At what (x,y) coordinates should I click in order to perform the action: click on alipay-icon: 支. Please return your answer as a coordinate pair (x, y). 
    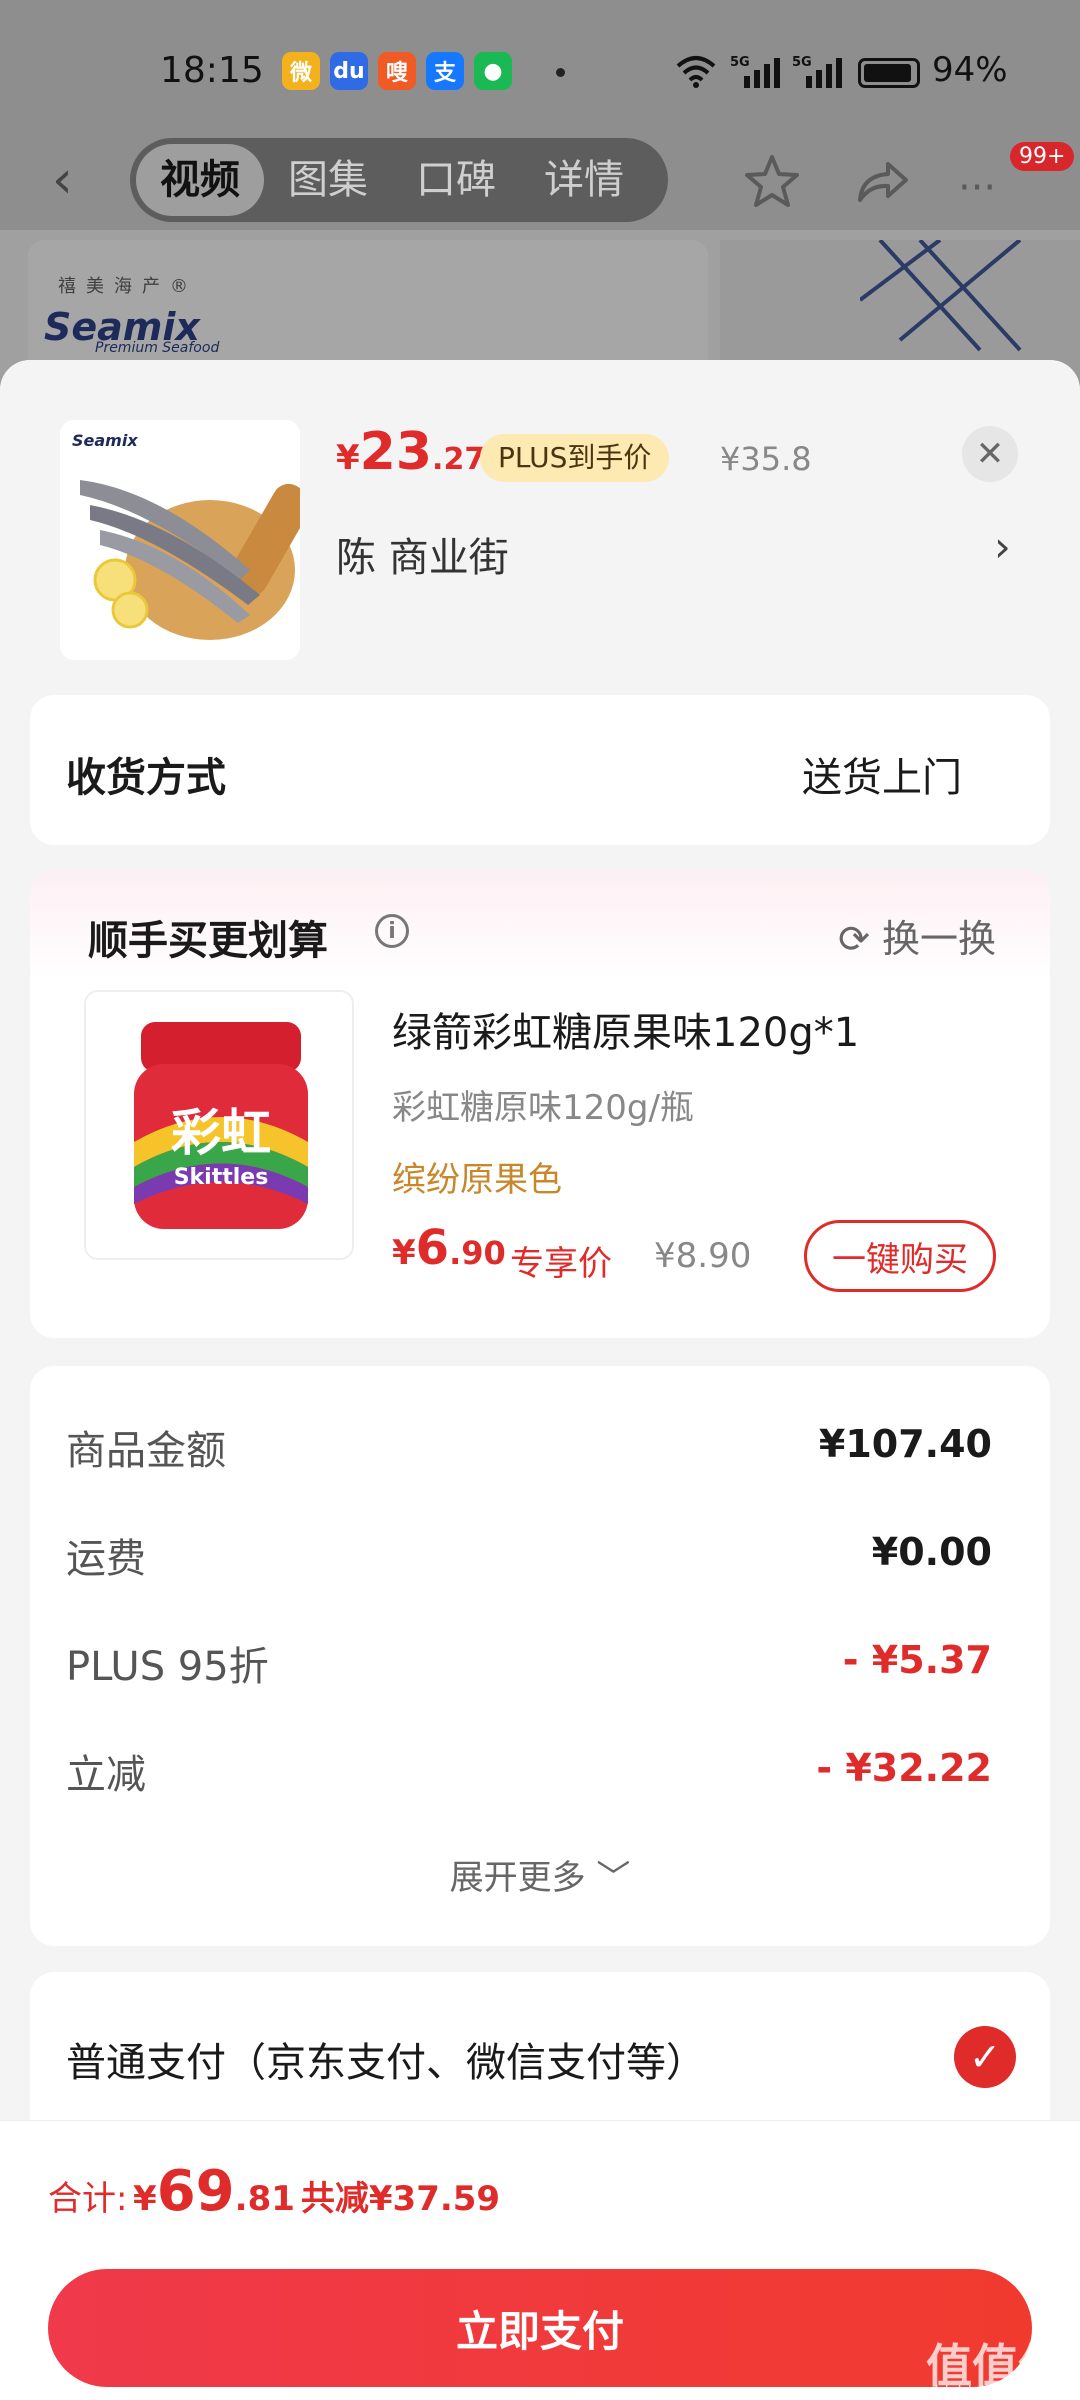
    Looking at the image, I should click on (445, 71).